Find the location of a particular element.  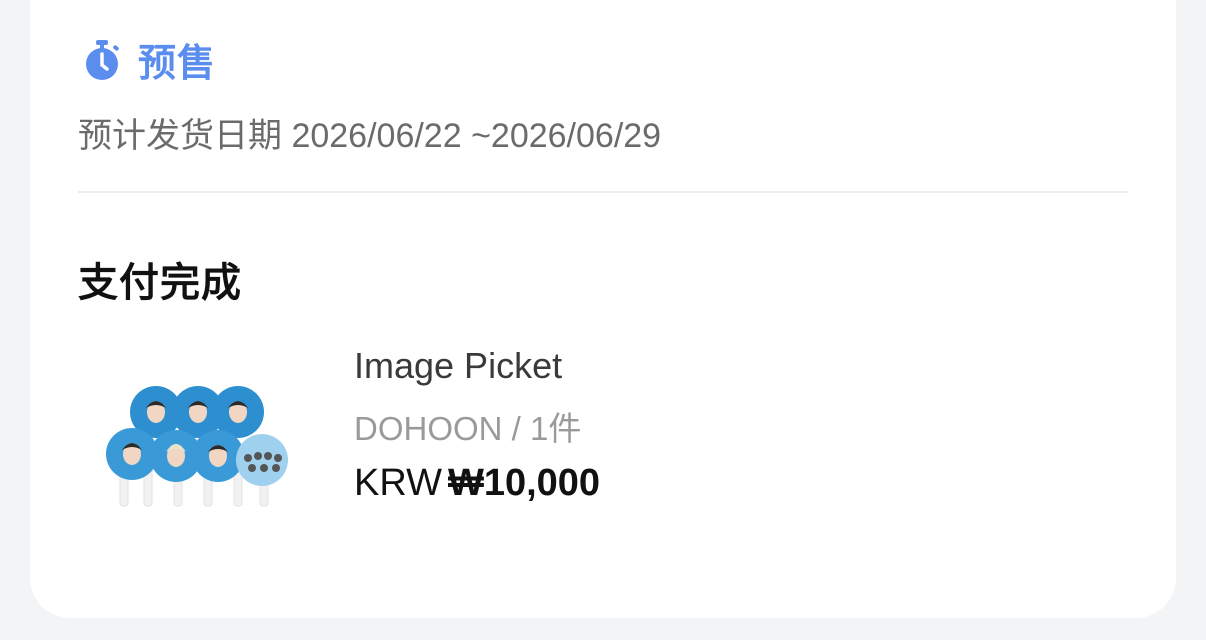

shipping-label: 预计发货日期 is located at coordinates (180, 136).